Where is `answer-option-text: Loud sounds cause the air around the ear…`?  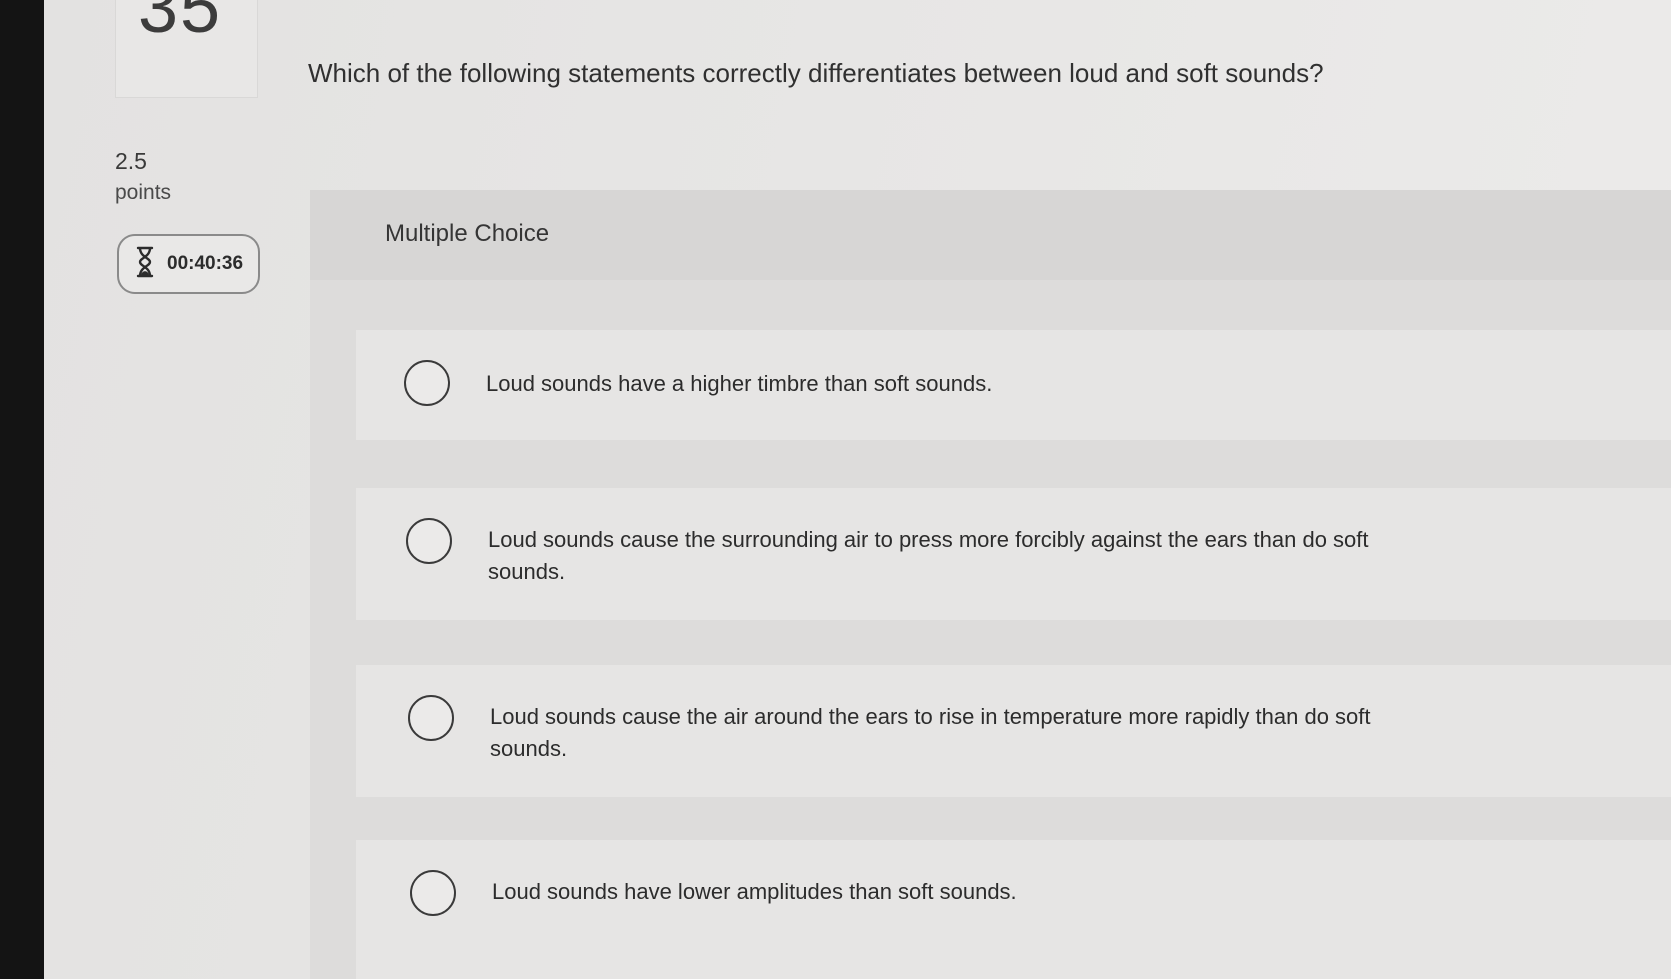
answer-option-text: Loud sounds cause the air around the ear… is located at coordinates (930, 732).